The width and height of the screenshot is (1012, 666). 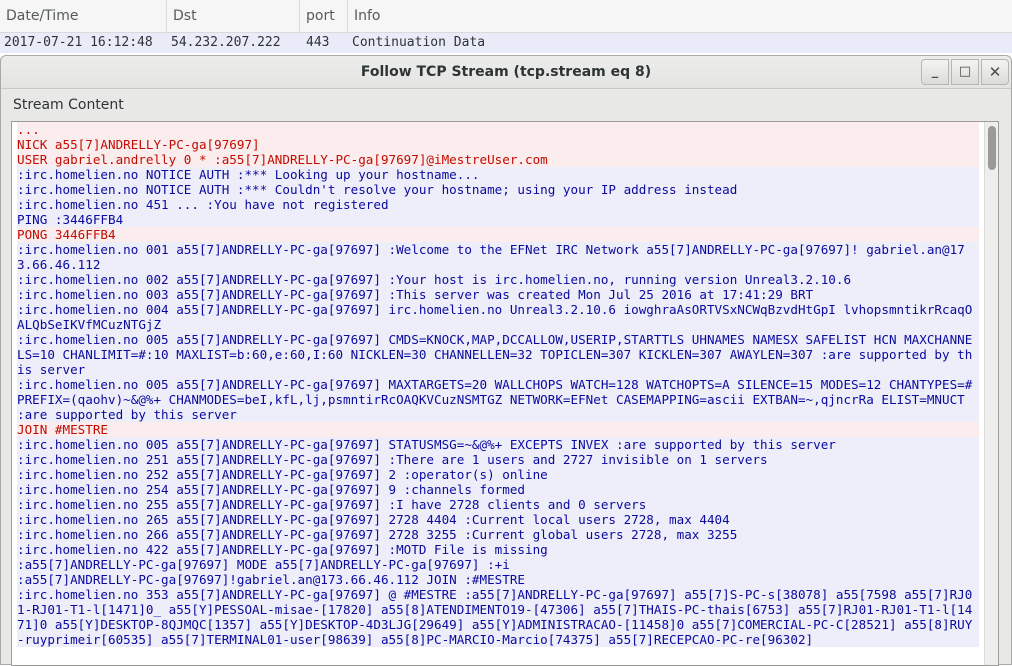 What do you see at coordinates (78, 42) in the screenshot?
I see `packet-datetime: 2017-07-21 16:12:48` at bounding box center [78, 42].